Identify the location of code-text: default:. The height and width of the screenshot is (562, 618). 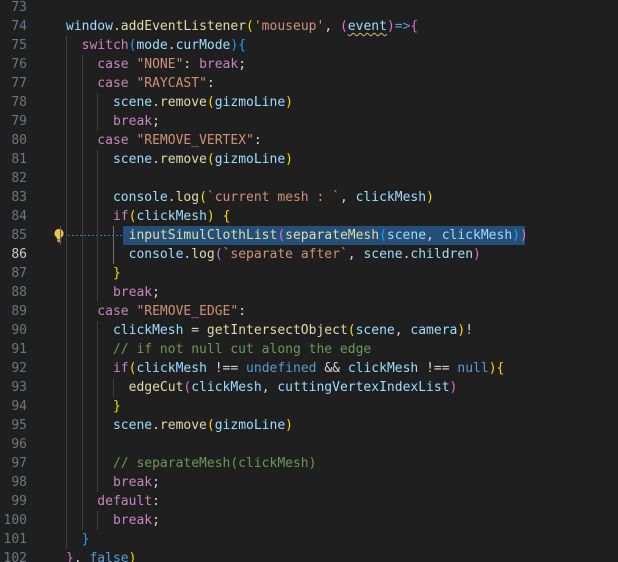
(113, 501).